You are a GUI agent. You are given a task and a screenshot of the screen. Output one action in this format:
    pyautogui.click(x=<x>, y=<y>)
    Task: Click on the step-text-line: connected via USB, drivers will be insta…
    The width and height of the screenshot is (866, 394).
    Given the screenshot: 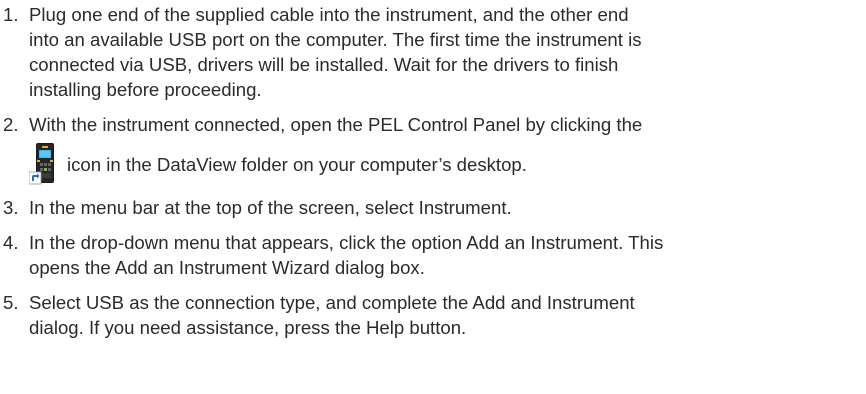 What is the action you would take?
    pyautogui.click(x=324, y=64)
    